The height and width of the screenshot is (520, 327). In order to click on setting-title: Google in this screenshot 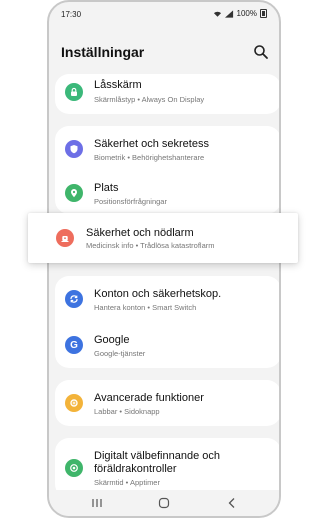, I will do `click(112, 340)`.